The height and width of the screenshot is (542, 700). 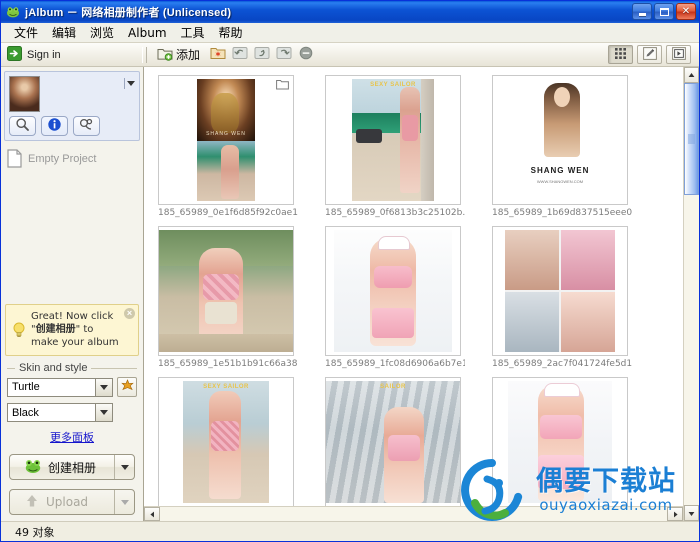 I want to click on thumbnail-item: 185_65989_1fc08d6906a6b7e1.jp, so click(x=397, y=297).